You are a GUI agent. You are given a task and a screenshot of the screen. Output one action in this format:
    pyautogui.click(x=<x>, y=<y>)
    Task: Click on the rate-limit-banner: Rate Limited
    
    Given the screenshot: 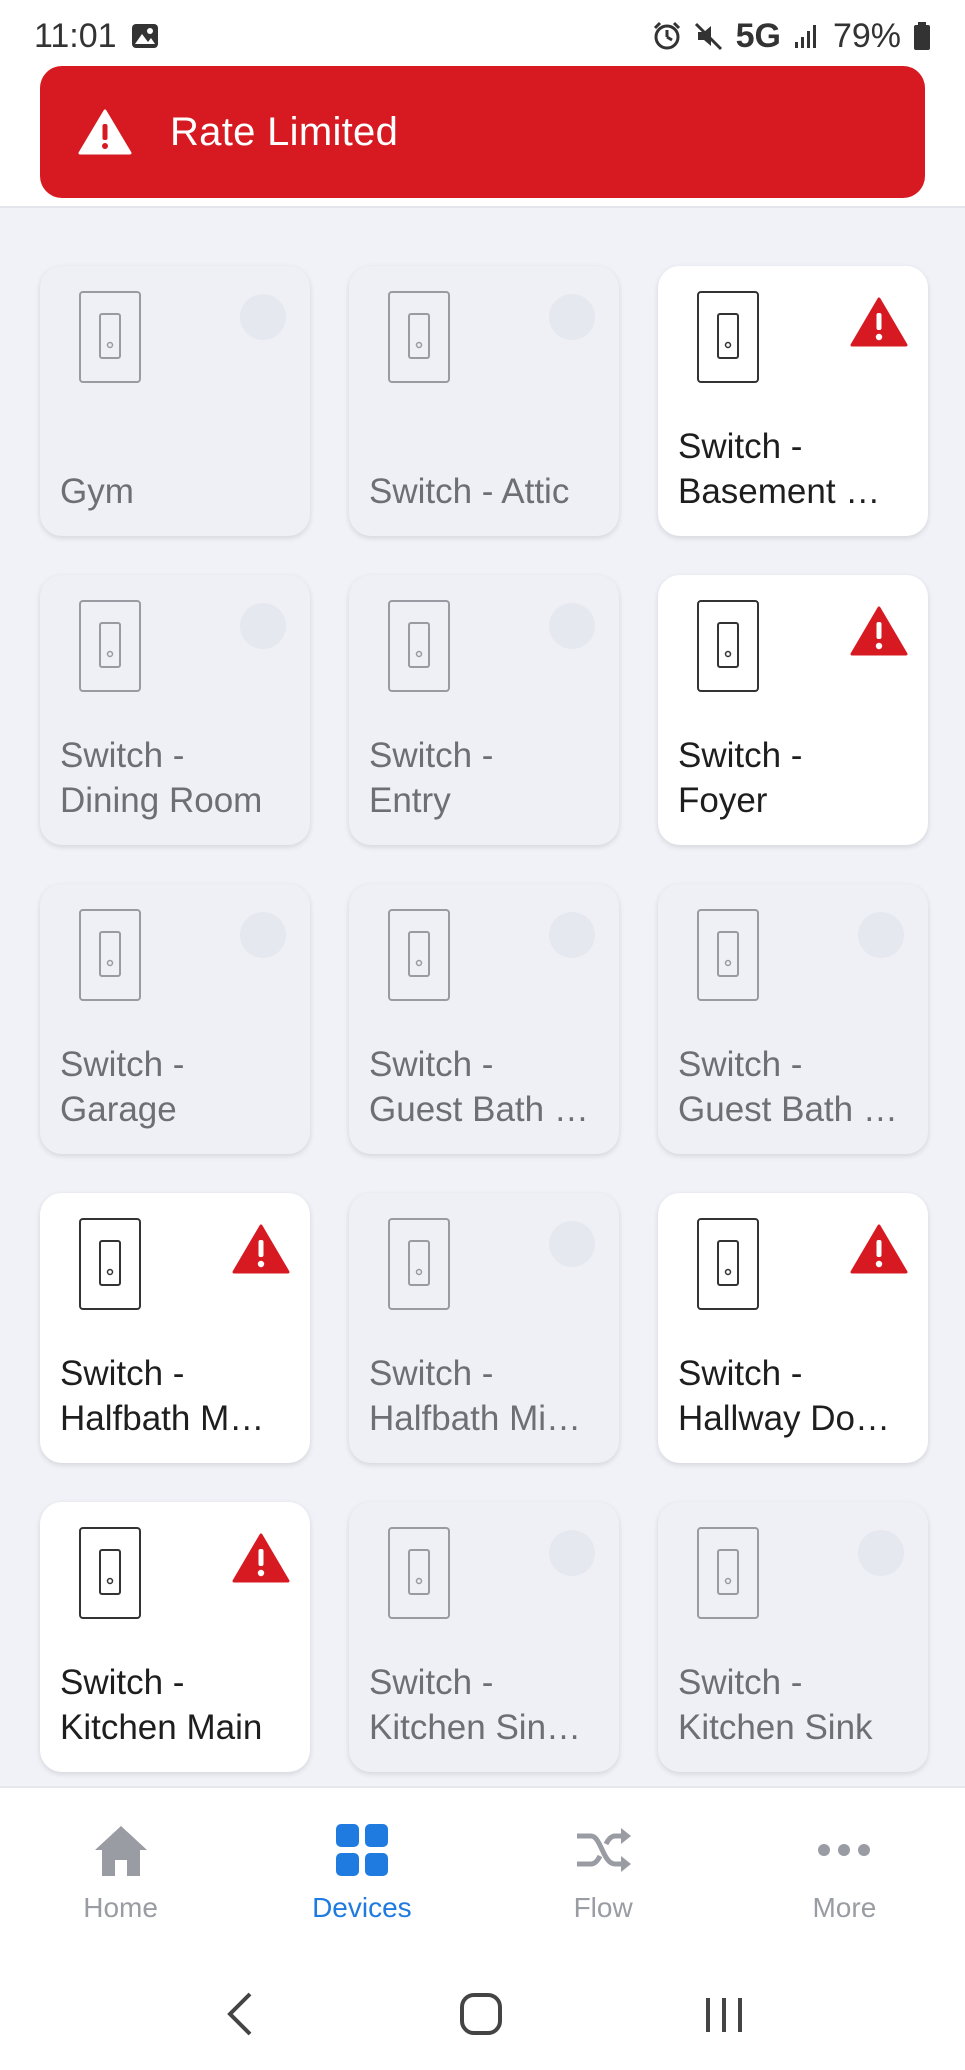 What is the action you would take?
    pyautogui.click(x=482, y=132)
    